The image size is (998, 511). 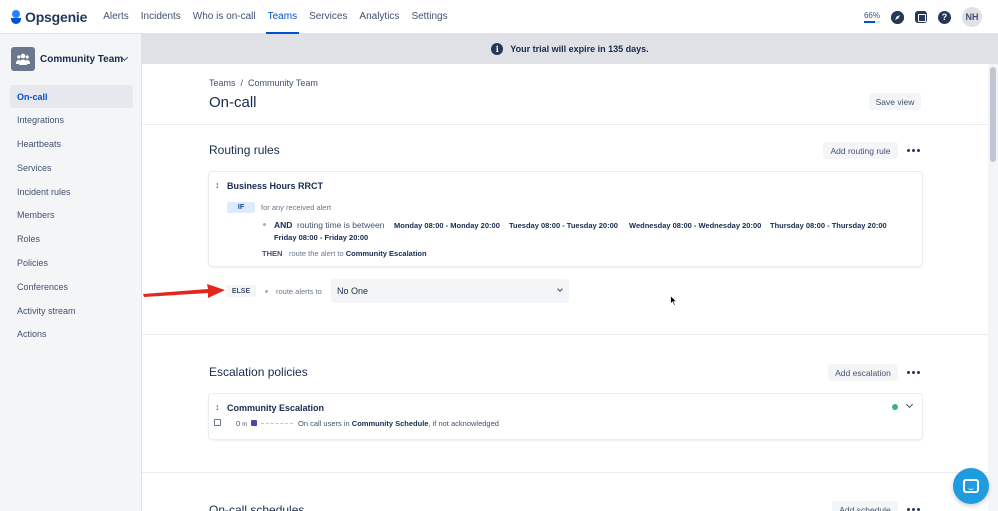 I want to click on nav-actions: 66% ? NH, so click(x=922, y=17).